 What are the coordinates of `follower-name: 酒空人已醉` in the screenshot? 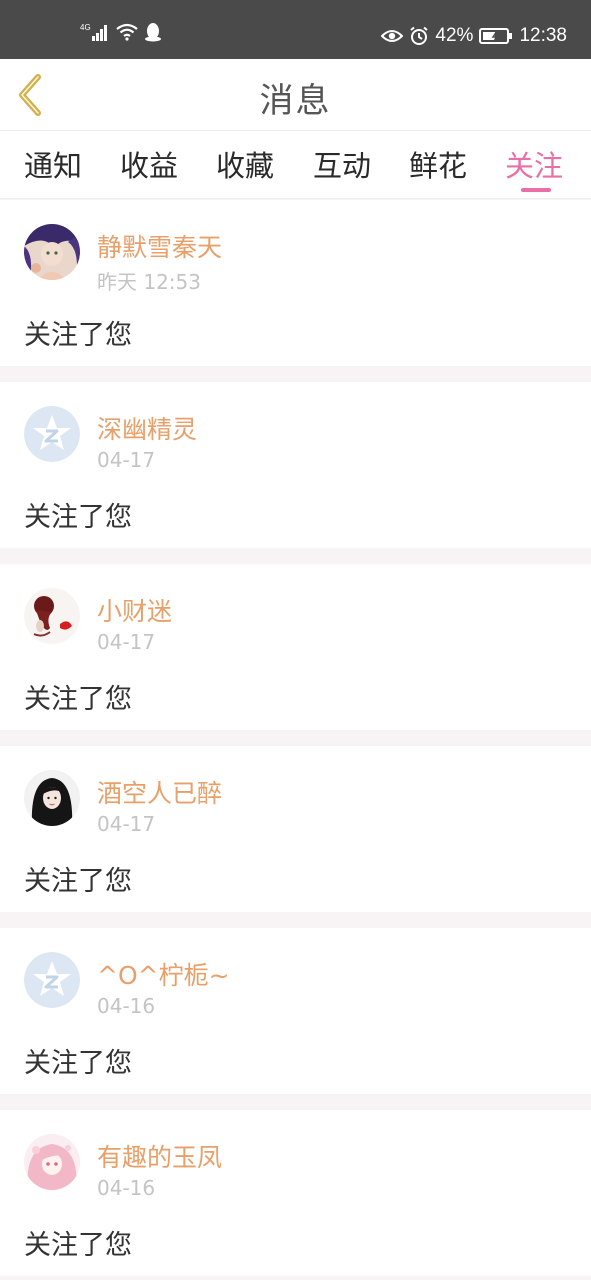 It's located at (159, 792).